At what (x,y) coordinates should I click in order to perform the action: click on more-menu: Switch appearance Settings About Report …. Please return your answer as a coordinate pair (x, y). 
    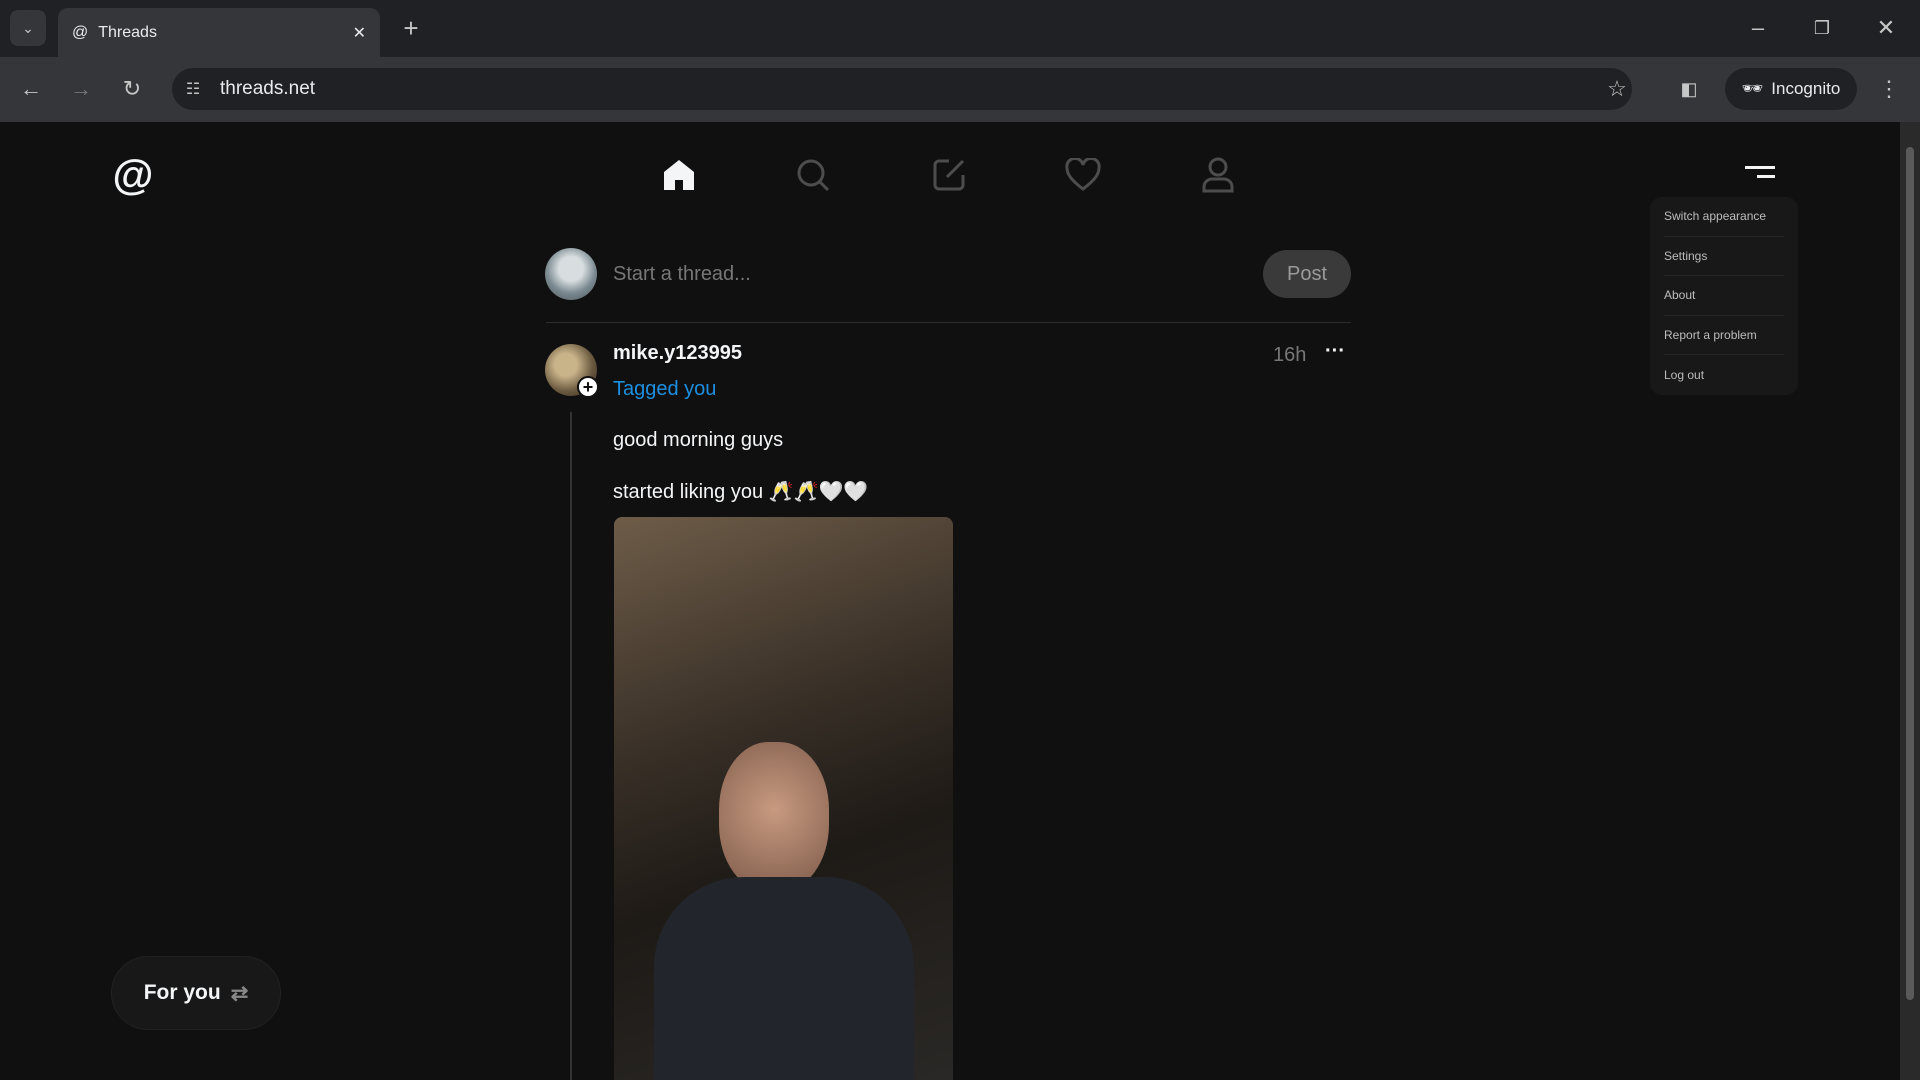
    Looking at the image, I should click on (1724, 296).